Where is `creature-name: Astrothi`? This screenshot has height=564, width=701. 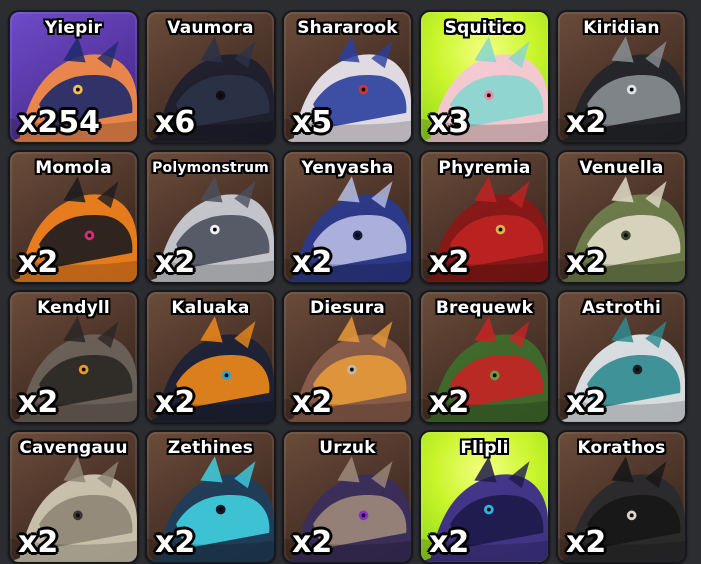 creature-name: Astrothi is located at coordinates (621, 308).